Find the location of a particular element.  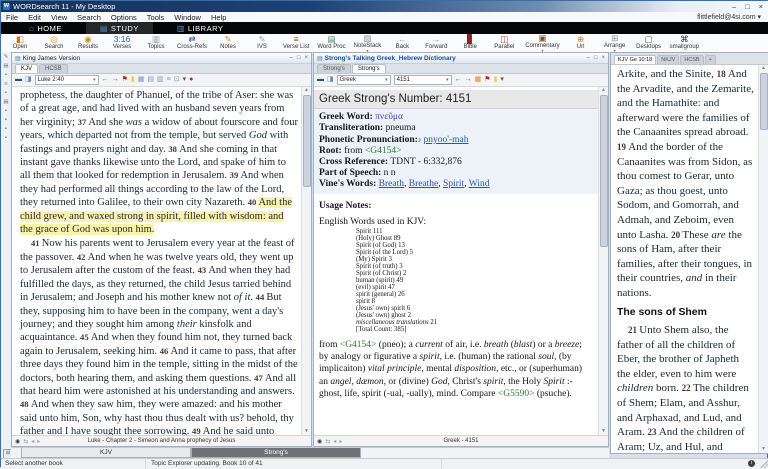

menu-item: Edit is located at coordinates (34, 17).